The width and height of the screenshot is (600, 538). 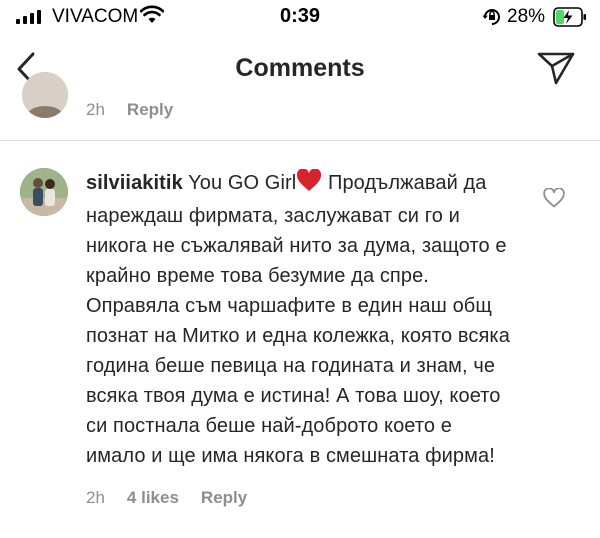 What do you see at coordinates (309, 184) in the screenshot?
I see `heart-emoji` at bounding box center [309, 184].